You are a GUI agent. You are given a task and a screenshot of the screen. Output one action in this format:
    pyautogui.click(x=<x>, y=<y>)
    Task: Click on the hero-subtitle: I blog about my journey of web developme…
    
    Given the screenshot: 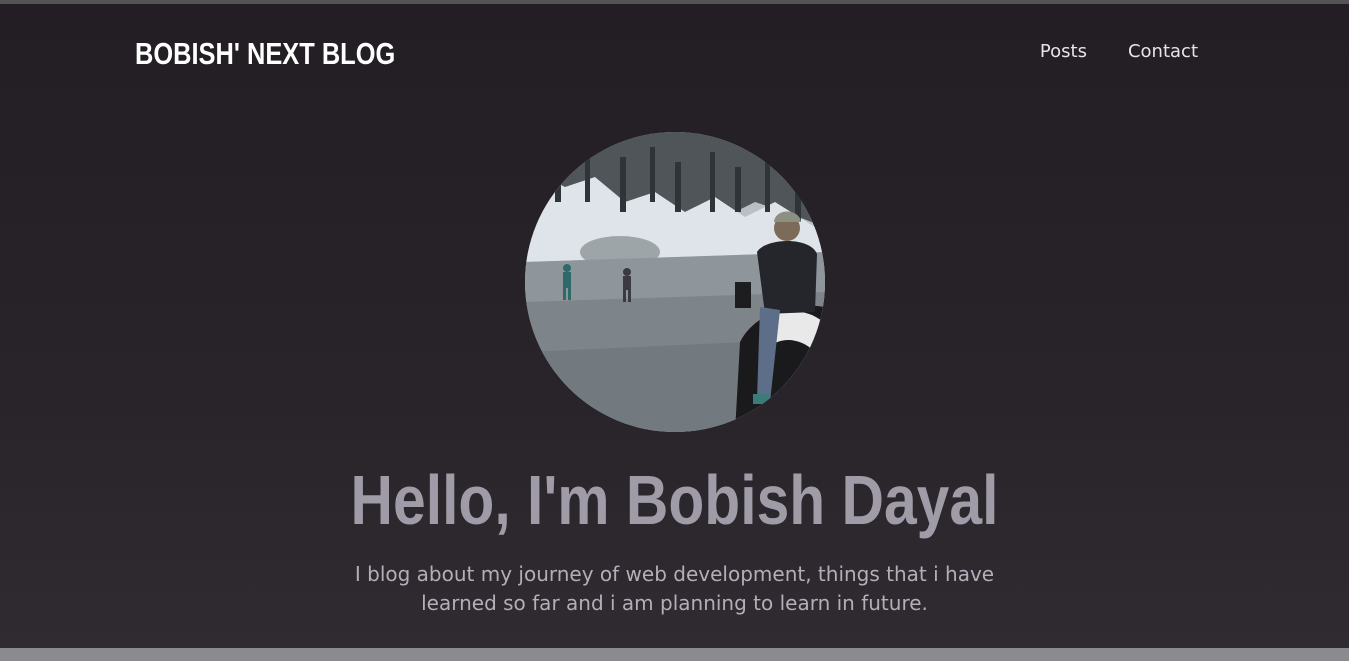 What is the action you would take?
    pyautogui.click(x=674, y=588)
    